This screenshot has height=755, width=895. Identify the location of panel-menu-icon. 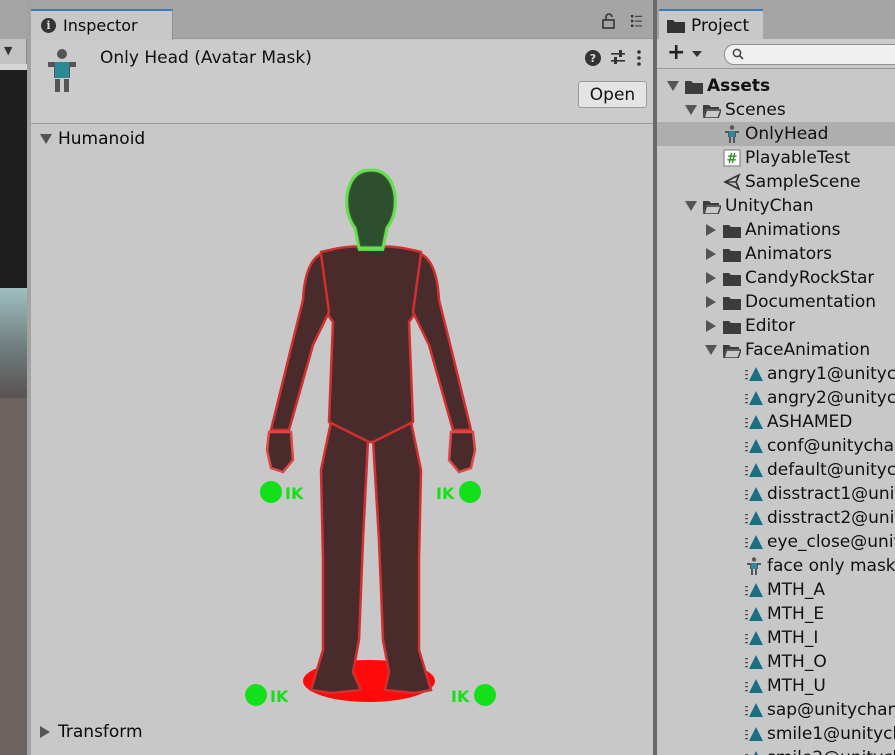
(636, 21).